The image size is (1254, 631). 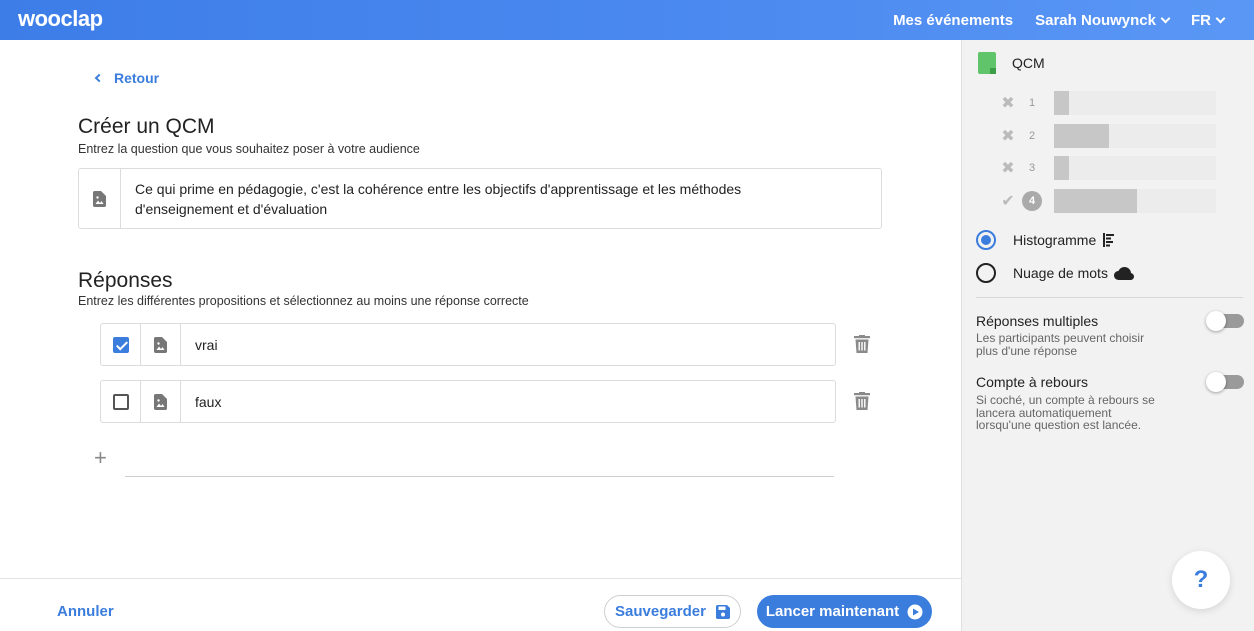 I want to click on language-menu: FR, so click(x=1208, y=20).